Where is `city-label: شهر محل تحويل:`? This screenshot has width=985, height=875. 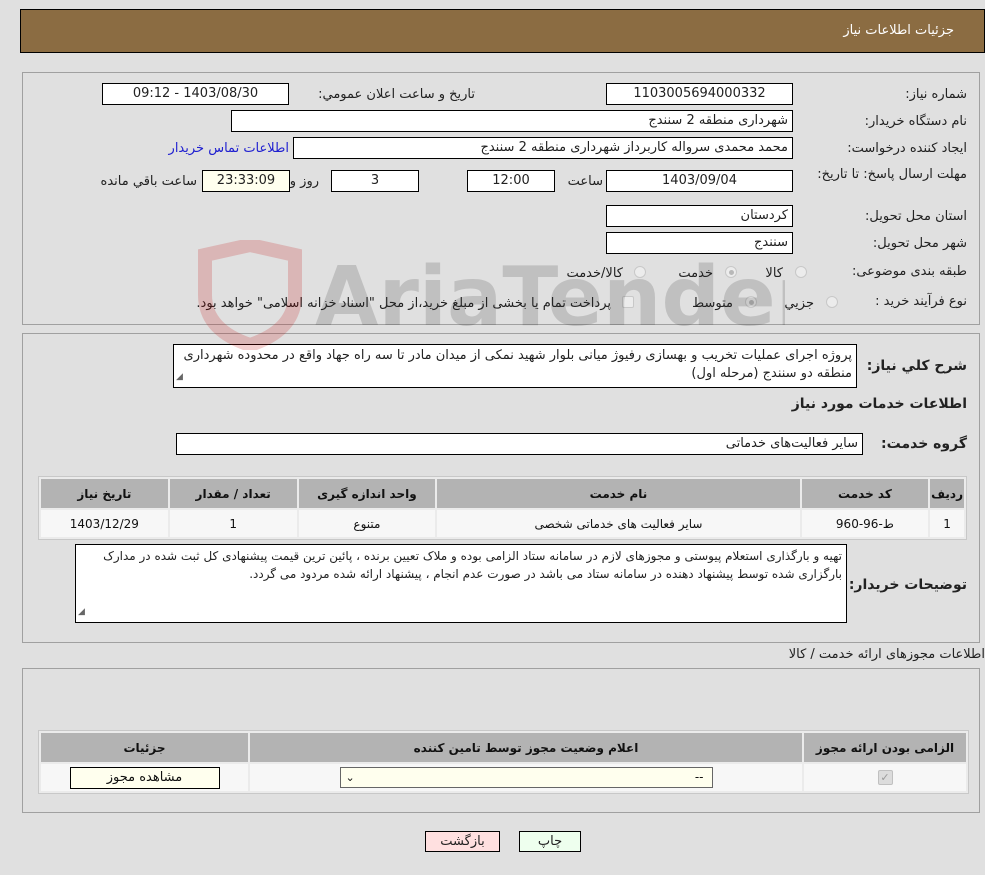 city-label: شهر محل تحويل: is located at coordinates (919, 243).